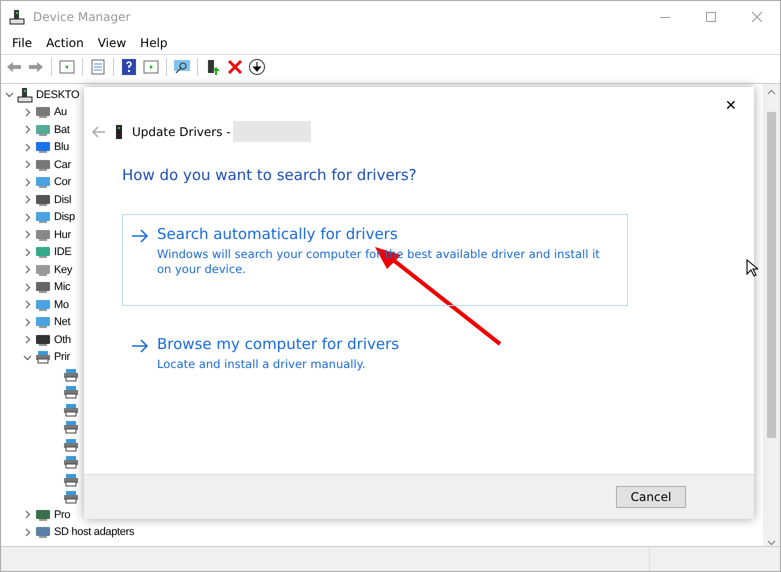 This screenshot has height=572, width=781. Describe the element at coordinates (62, 322) in the screenshot. I see `tree-item: Net` at that location.